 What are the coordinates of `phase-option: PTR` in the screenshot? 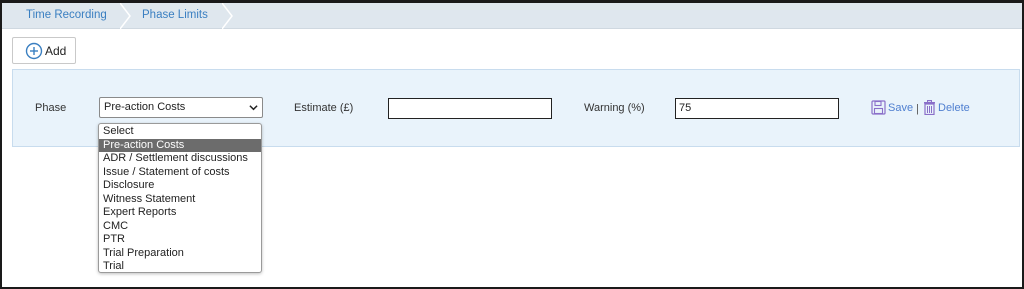 It's located at (180, 240).